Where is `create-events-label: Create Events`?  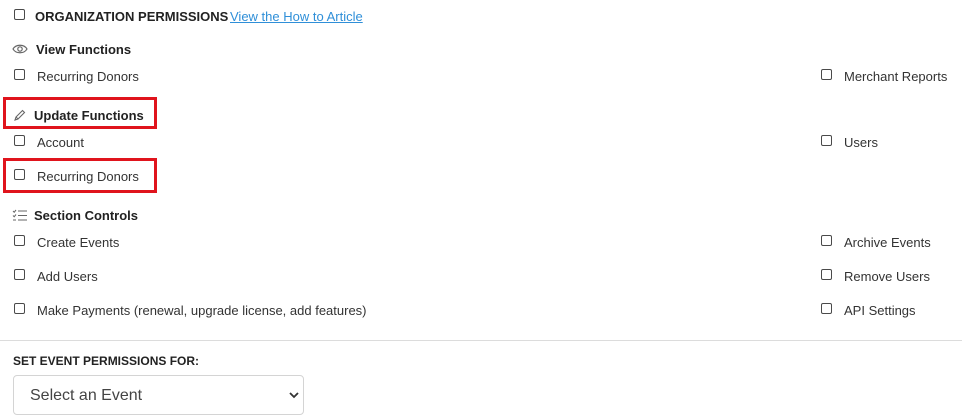
create-events-label: Create Events is located at coordinates (78, 242).